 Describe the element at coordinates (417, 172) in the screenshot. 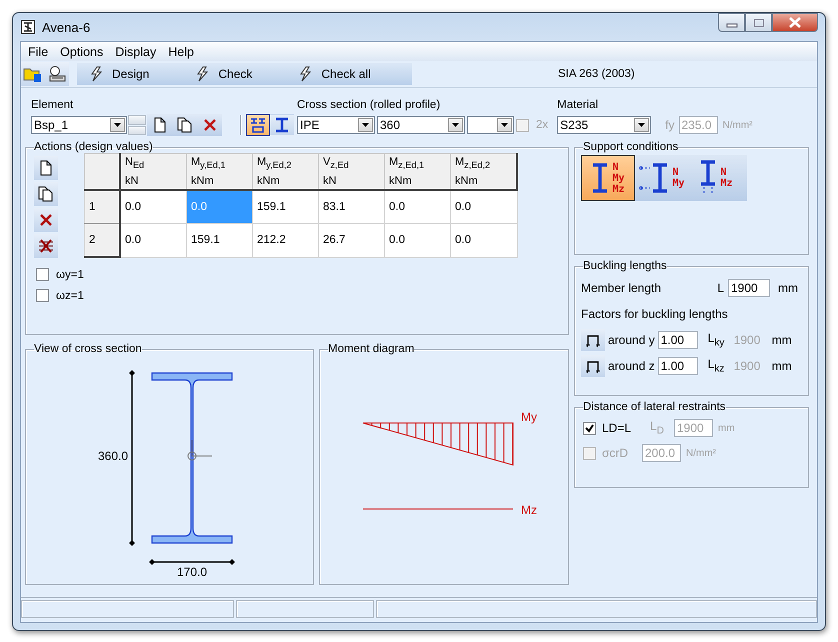

I see `column-header: M$_{z,Ed,1}$ kNm` at that location.